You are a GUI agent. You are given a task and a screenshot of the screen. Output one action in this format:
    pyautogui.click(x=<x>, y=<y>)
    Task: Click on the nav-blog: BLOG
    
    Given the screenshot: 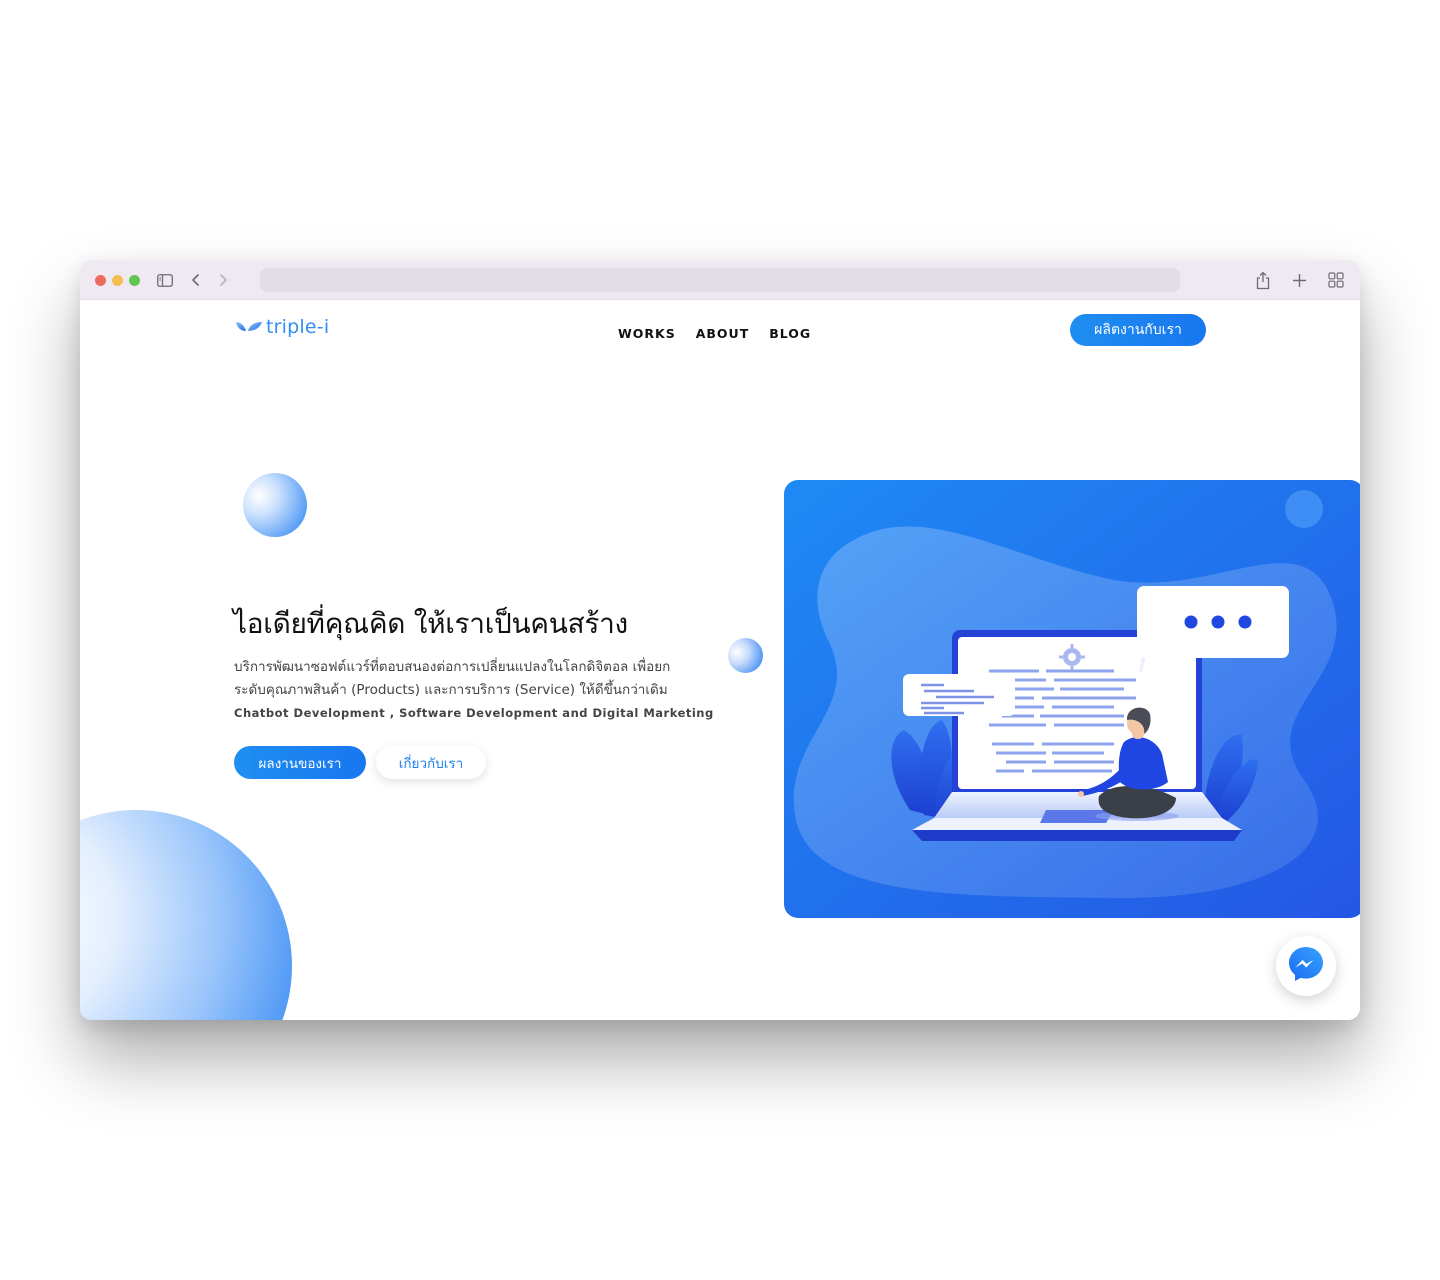 What is the action you would take?
    pyautogui.click(x=790, y=333)
    